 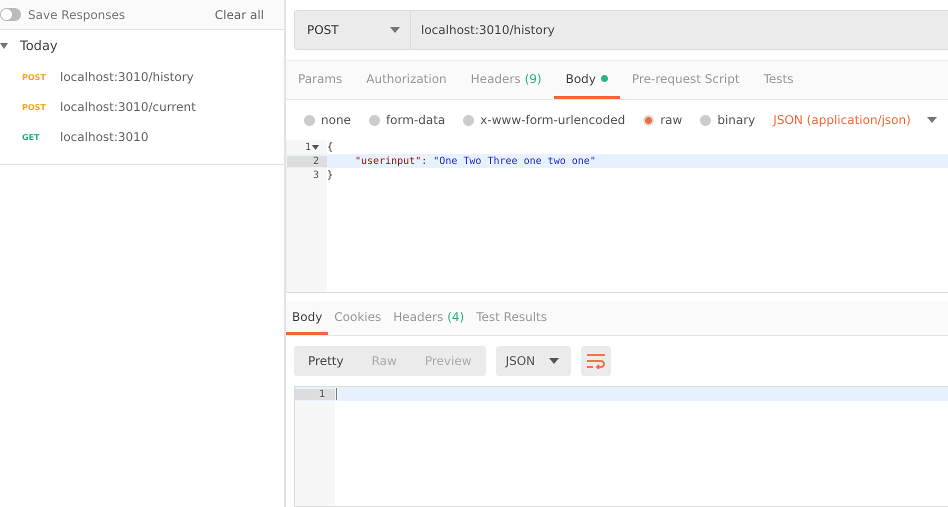 What do you see at coordinates (662, 120) in the screenshot?
I see `radio-option: raw` at bounding box center [662, 120].